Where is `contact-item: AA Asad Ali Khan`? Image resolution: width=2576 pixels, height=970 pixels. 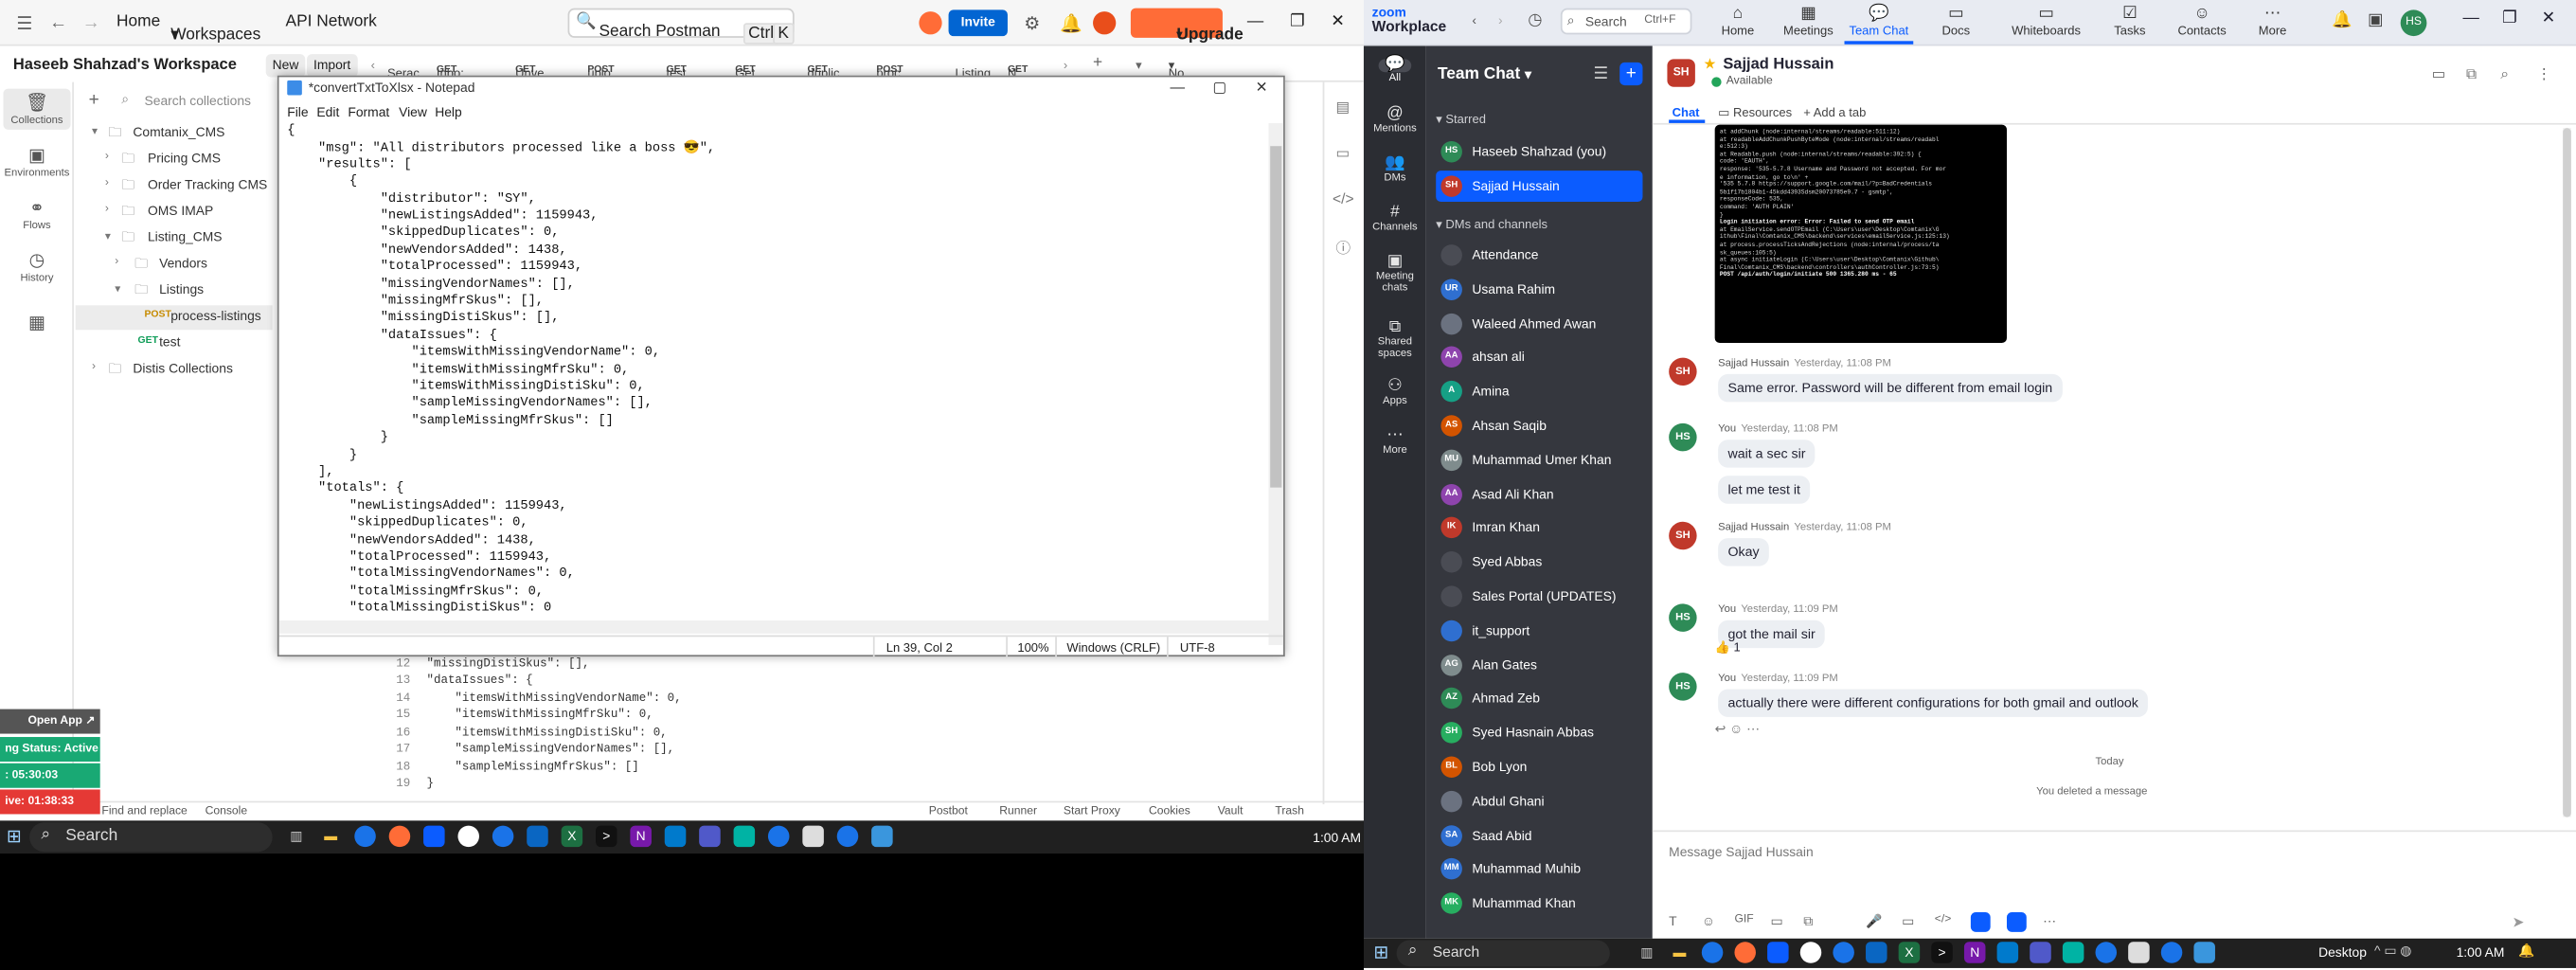
contact-item: AA Asad Ali Khan is located at coordinates (1539, 494).